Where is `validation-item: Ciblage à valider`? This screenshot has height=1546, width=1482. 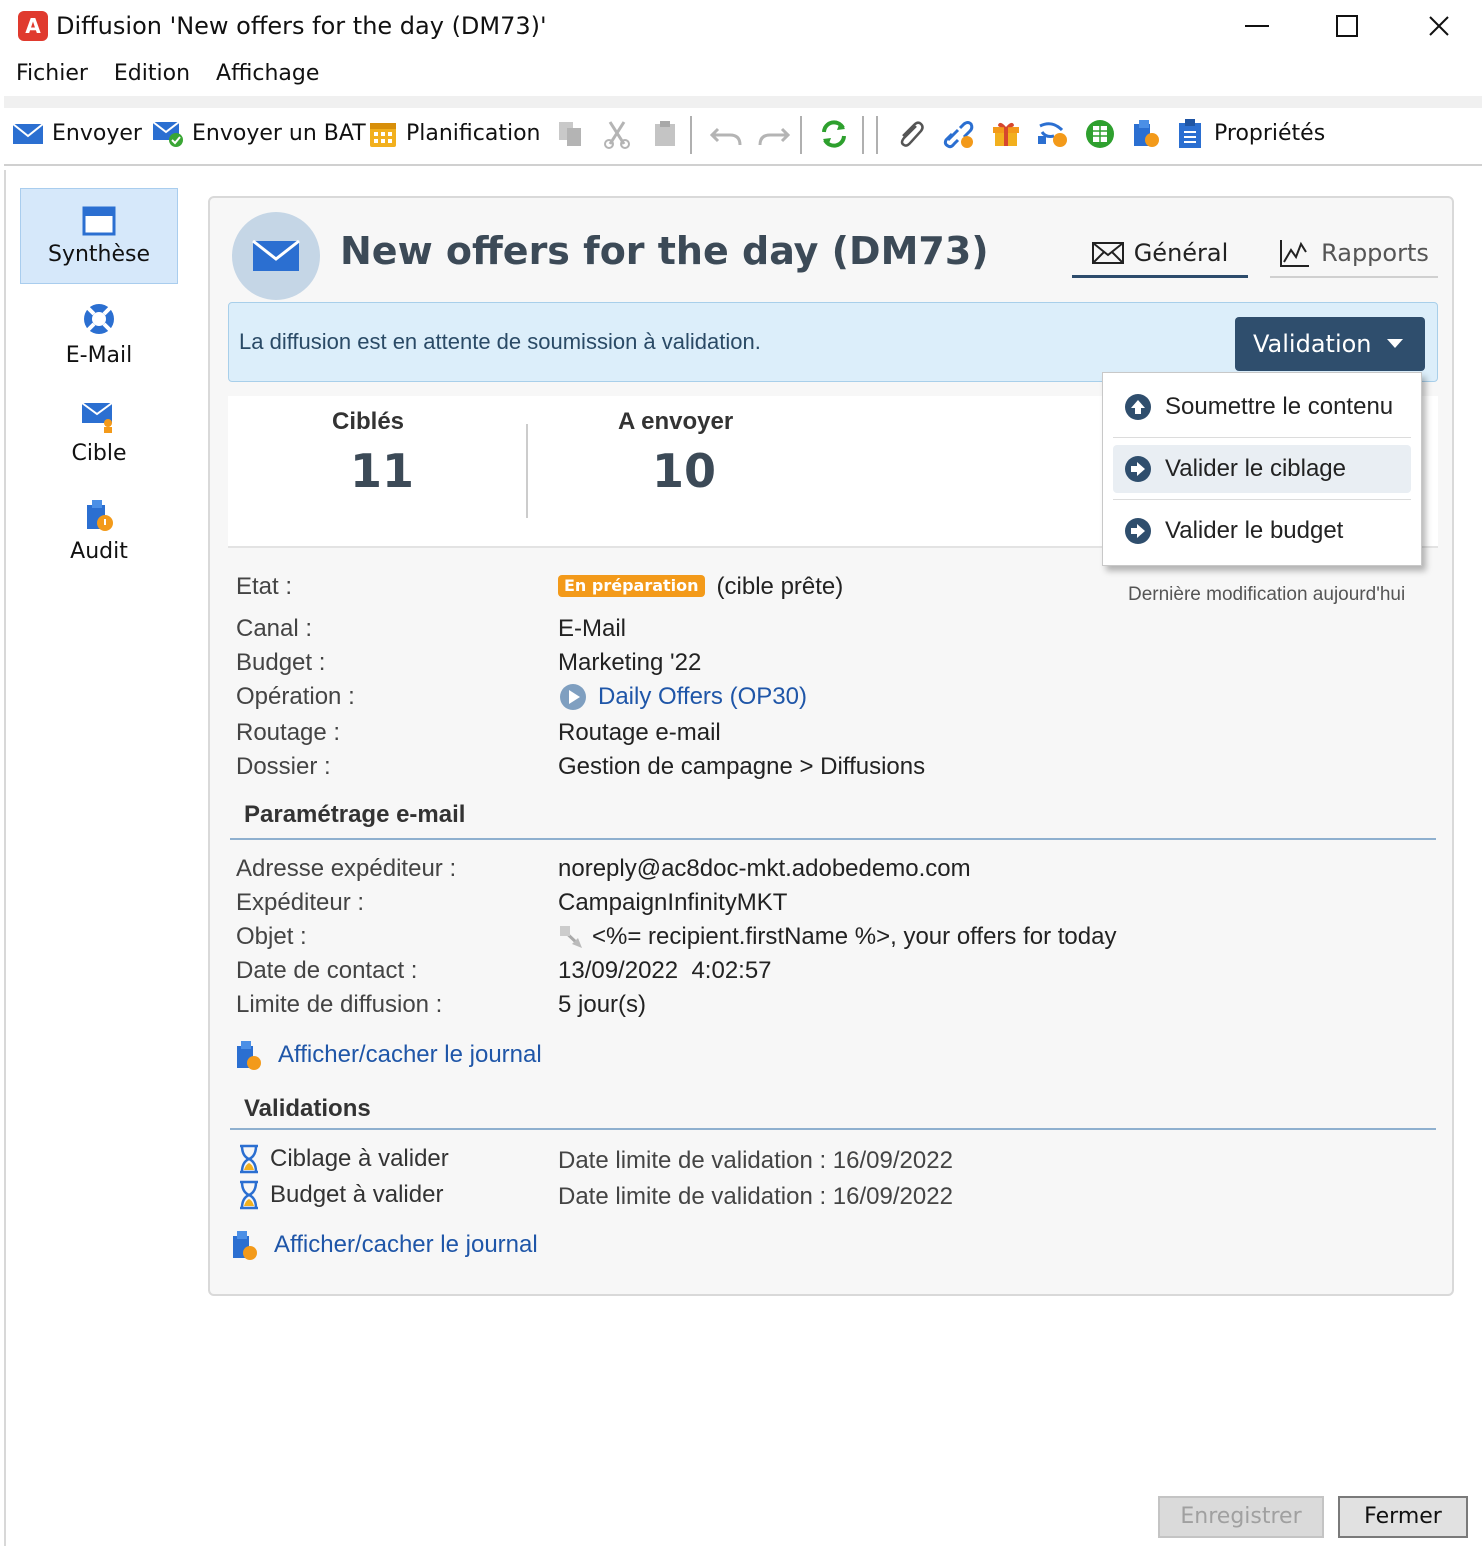
validation-item: Ciblage à valider is located at coordinates (342, 1159).